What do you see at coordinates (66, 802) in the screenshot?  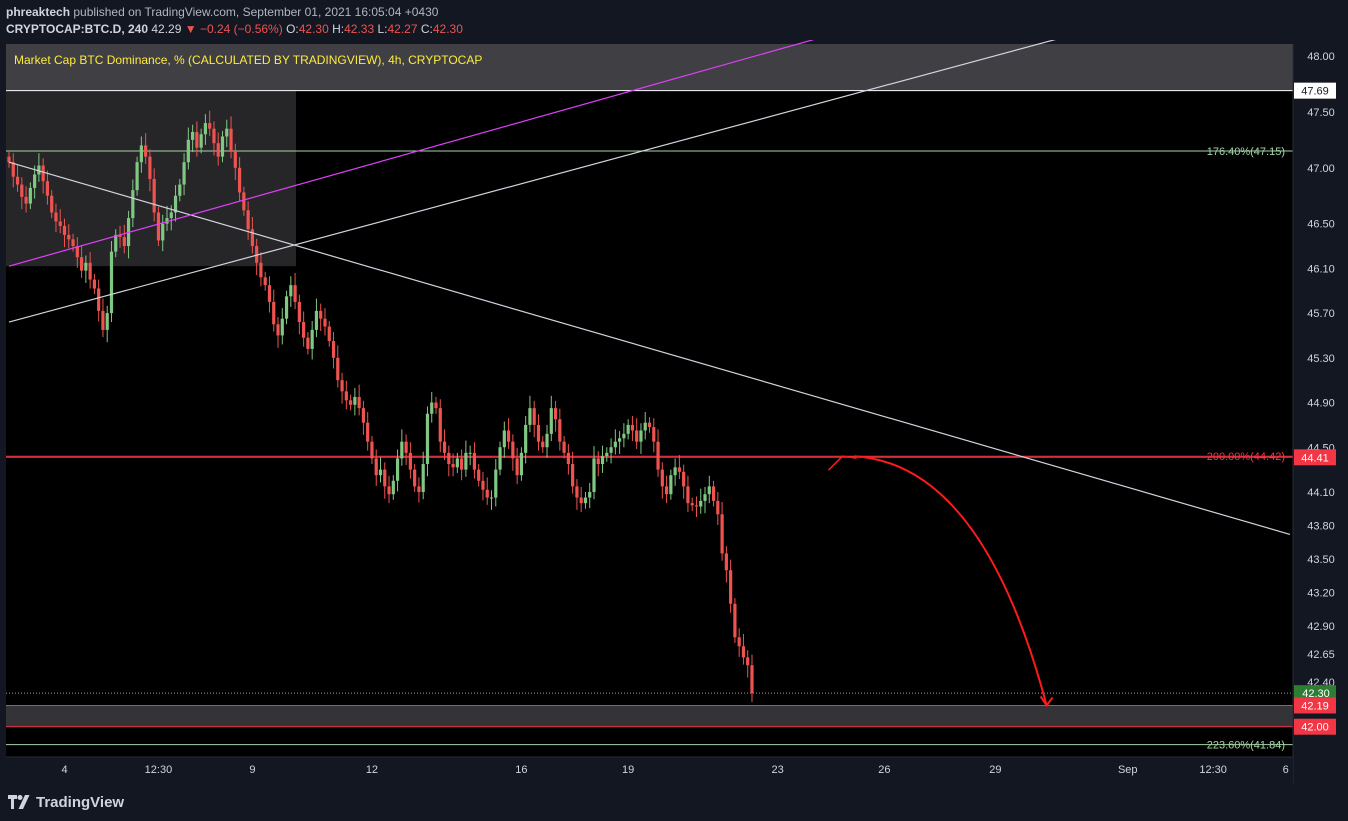 I see `tradingview-logo: TradingView` at bounding box center [66, 802].